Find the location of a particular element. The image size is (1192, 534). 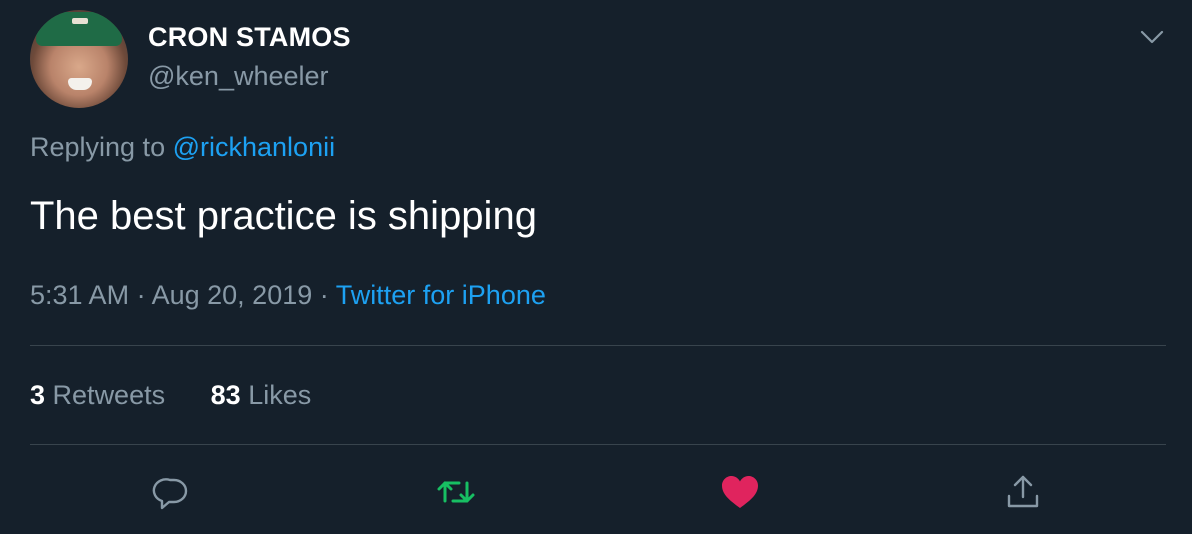

tweet-time: 5:31 AM is located at coordinates (79, 295).